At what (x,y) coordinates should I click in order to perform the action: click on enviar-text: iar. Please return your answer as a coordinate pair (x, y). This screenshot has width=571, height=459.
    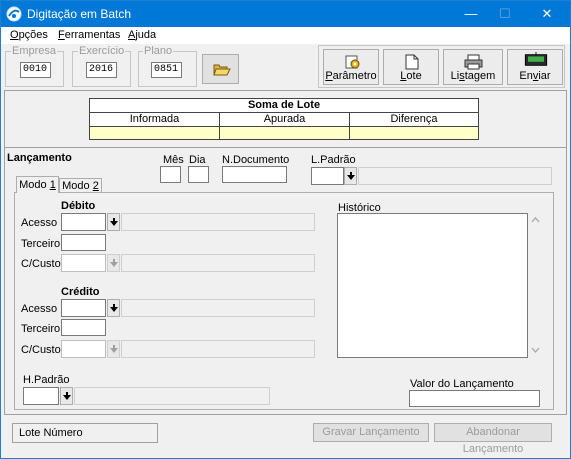
    Looking at the image, I should click on (544, 76).